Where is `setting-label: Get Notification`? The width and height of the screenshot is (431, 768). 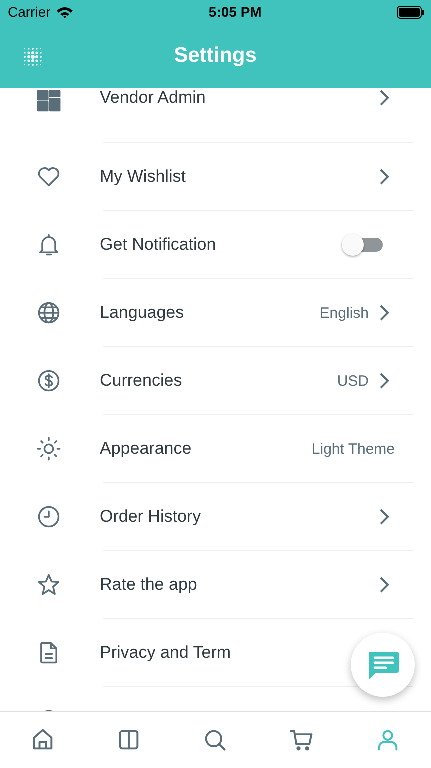
setting-label: Get Notification is located at coordinates (158, 245).